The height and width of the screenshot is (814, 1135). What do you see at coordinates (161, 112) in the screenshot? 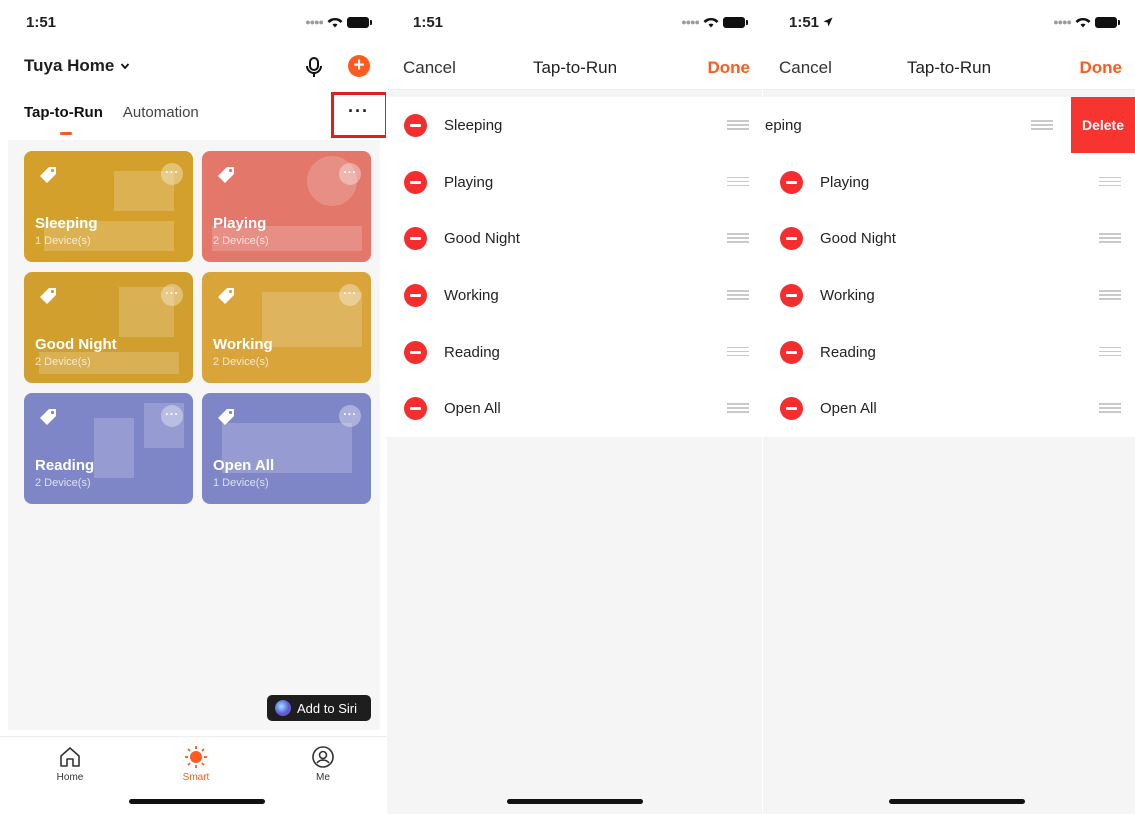
I see `tab-automation: Automation` at bounding box center [161, 112].